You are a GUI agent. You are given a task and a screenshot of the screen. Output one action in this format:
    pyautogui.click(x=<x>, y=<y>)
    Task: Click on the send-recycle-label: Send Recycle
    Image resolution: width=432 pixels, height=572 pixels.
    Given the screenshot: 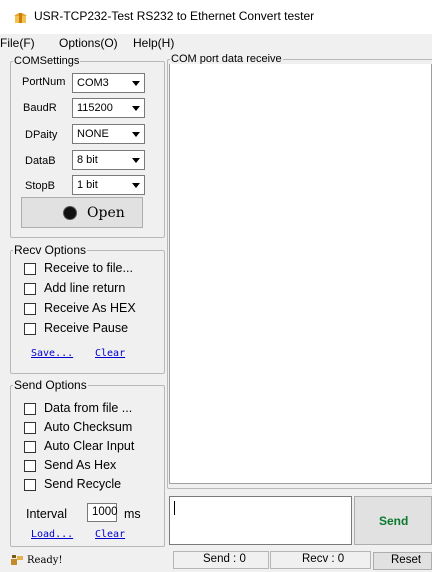 What is the action you would take?
    pyautogui.click(x=83, y=484)
    